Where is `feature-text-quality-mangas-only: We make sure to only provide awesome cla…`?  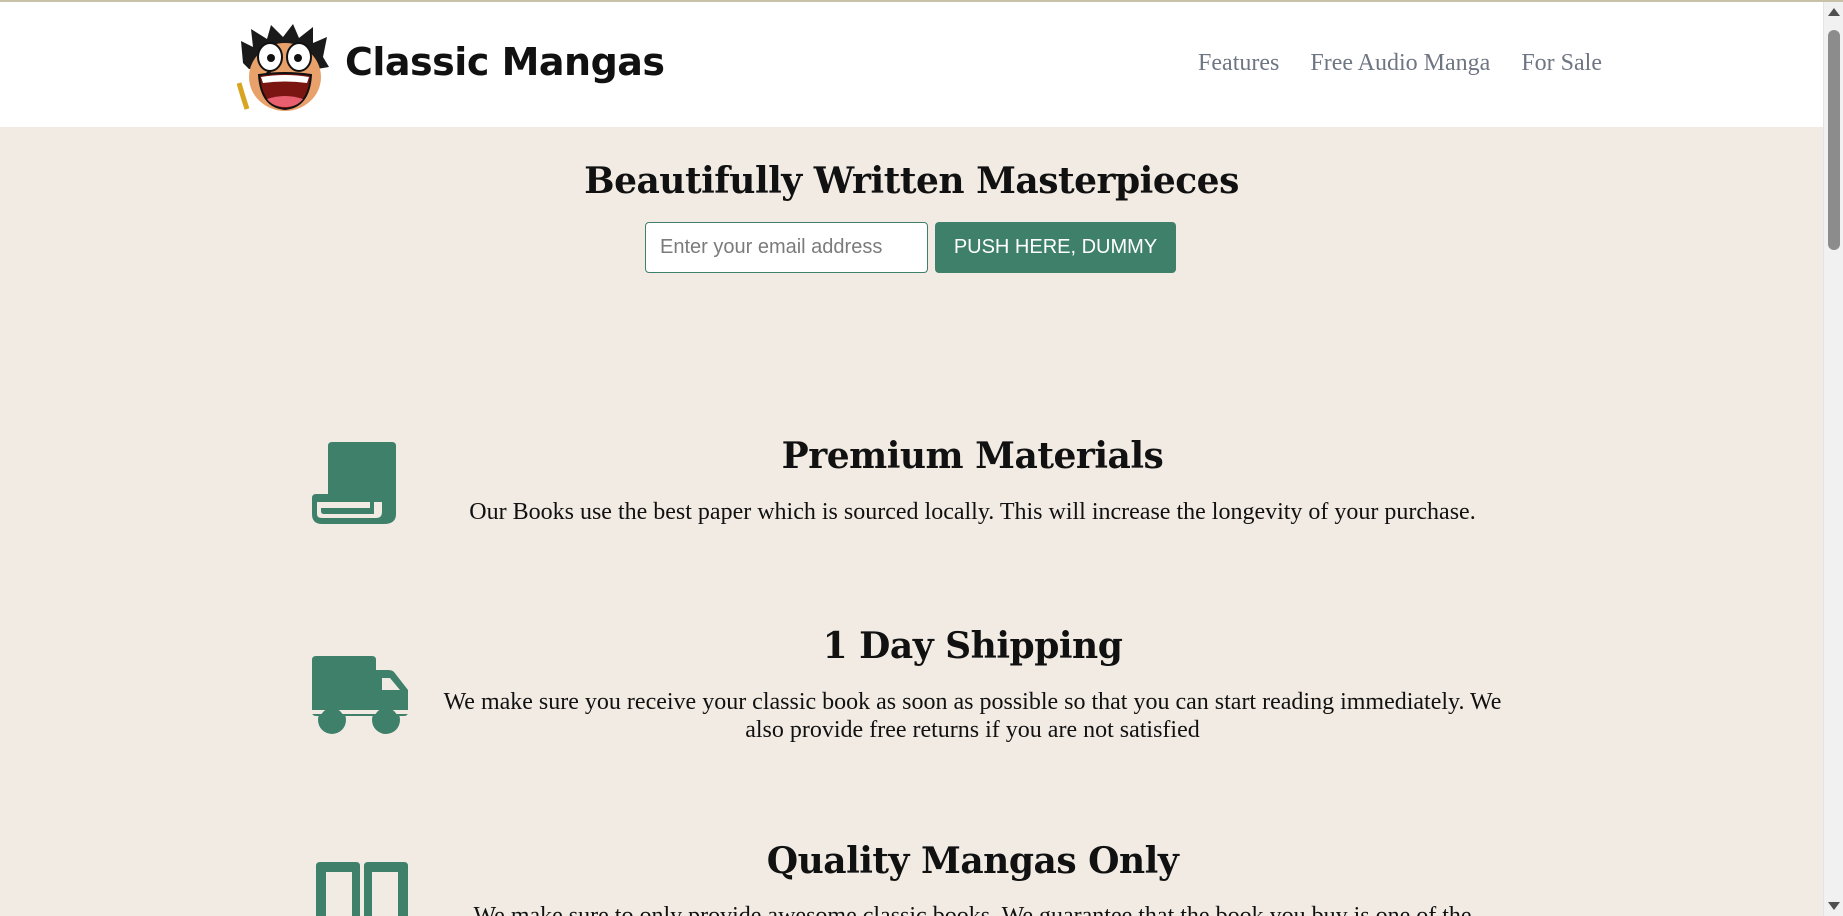
feature-text-quality-mangas-only: We make sure to only provide awesome cla… is located at coordinates (972, 909).